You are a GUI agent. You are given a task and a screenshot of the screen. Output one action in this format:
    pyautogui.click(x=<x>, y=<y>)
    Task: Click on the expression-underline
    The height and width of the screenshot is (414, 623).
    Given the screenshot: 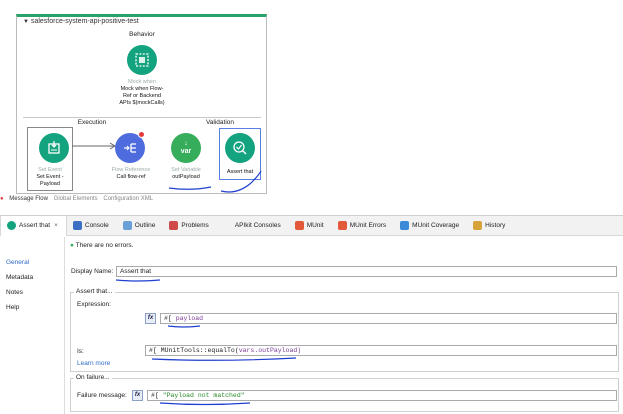 What is the action you would take?
    pyautogui.click(x=184, y=326)
    